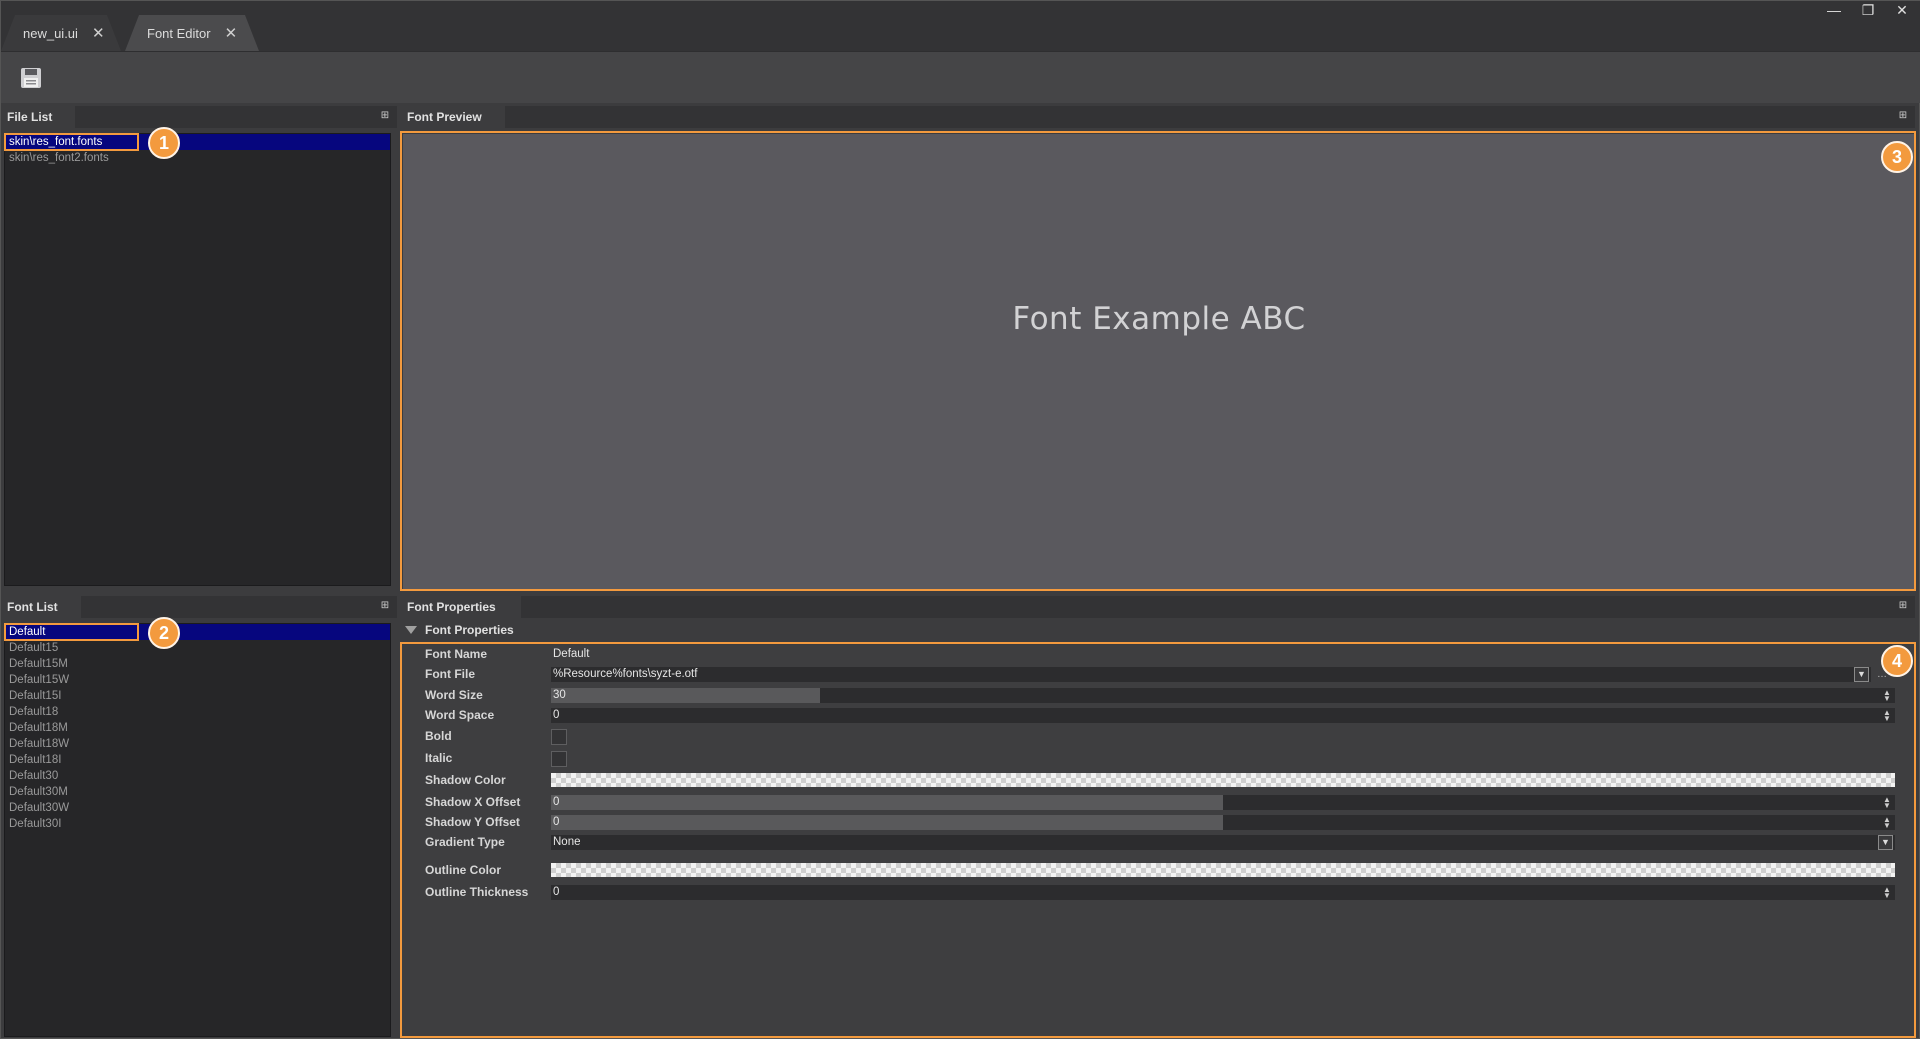 The image size is (1920, 1039). What do you see at coordinates (438, 736) in the screenshot?
I see `prop-label: Bold` at bounding box center [438, 736].